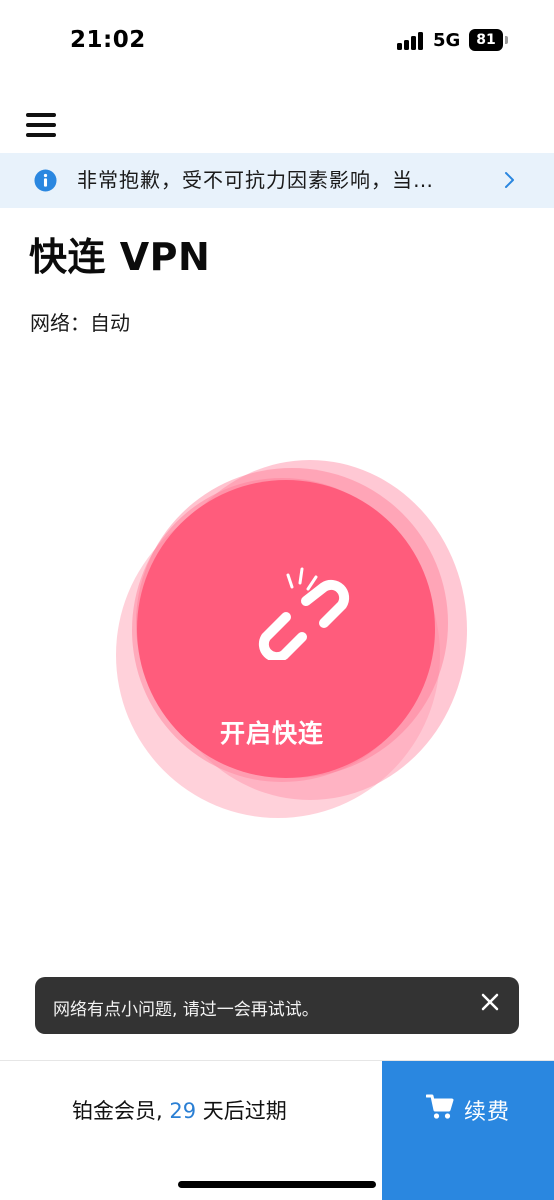 This screenshot has height=1200, width=554. Describe the element at coordinates (490, 1002) in the screenshot. I see `close-icon` at that location.